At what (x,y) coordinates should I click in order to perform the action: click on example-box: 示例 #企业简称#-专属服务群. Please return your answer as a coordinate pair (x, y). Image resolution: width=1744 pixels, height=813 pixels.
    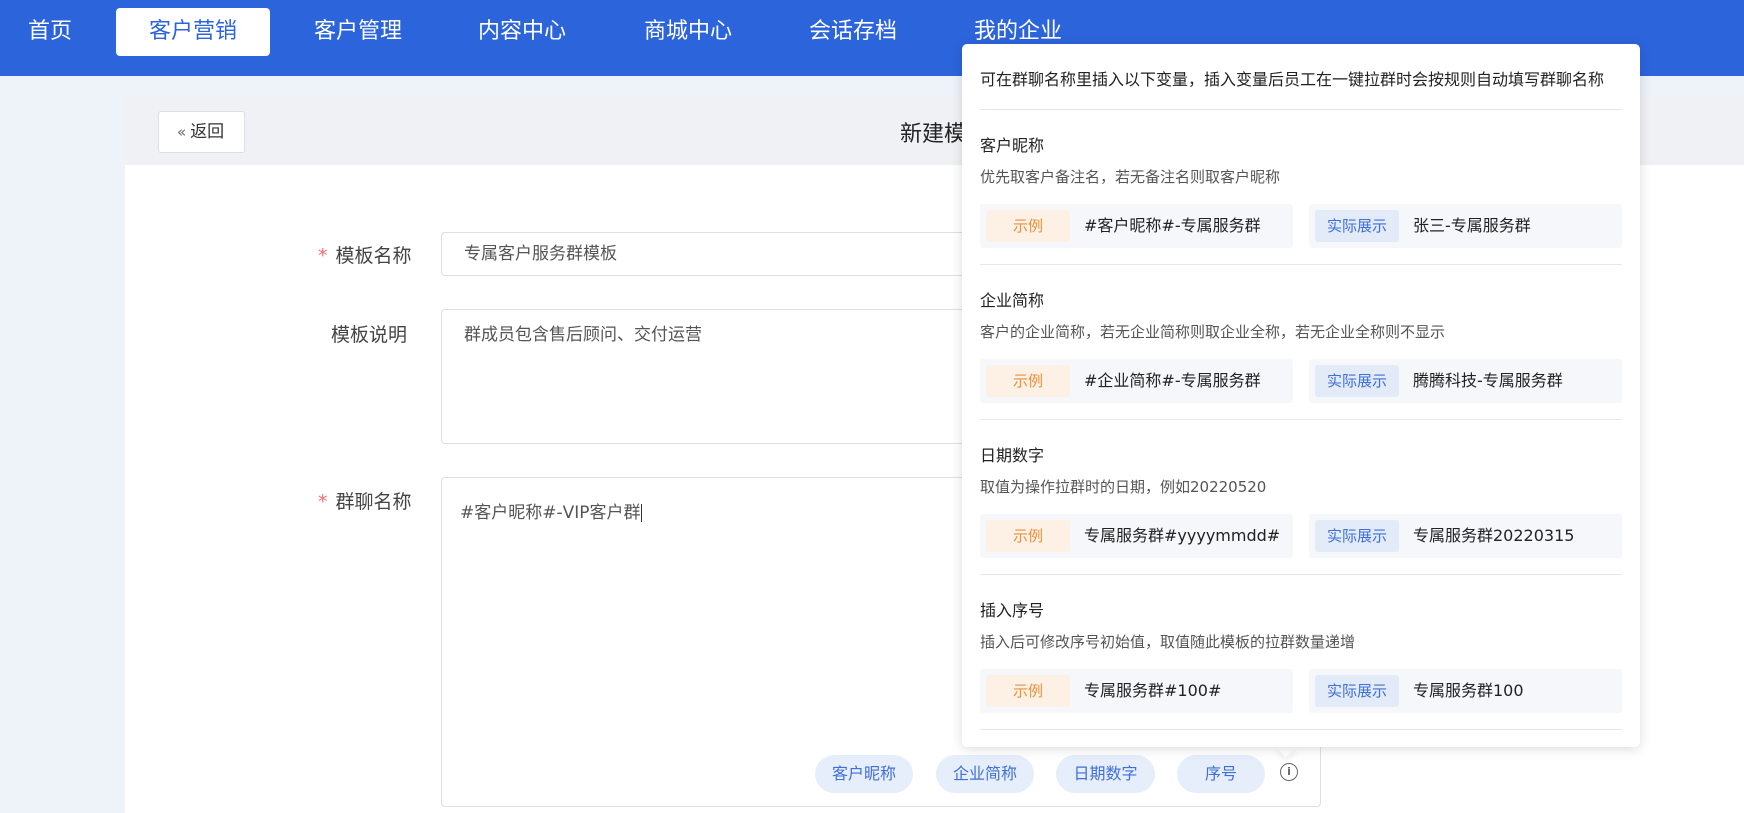
    Looking at the image, I should click on (1136, 381).